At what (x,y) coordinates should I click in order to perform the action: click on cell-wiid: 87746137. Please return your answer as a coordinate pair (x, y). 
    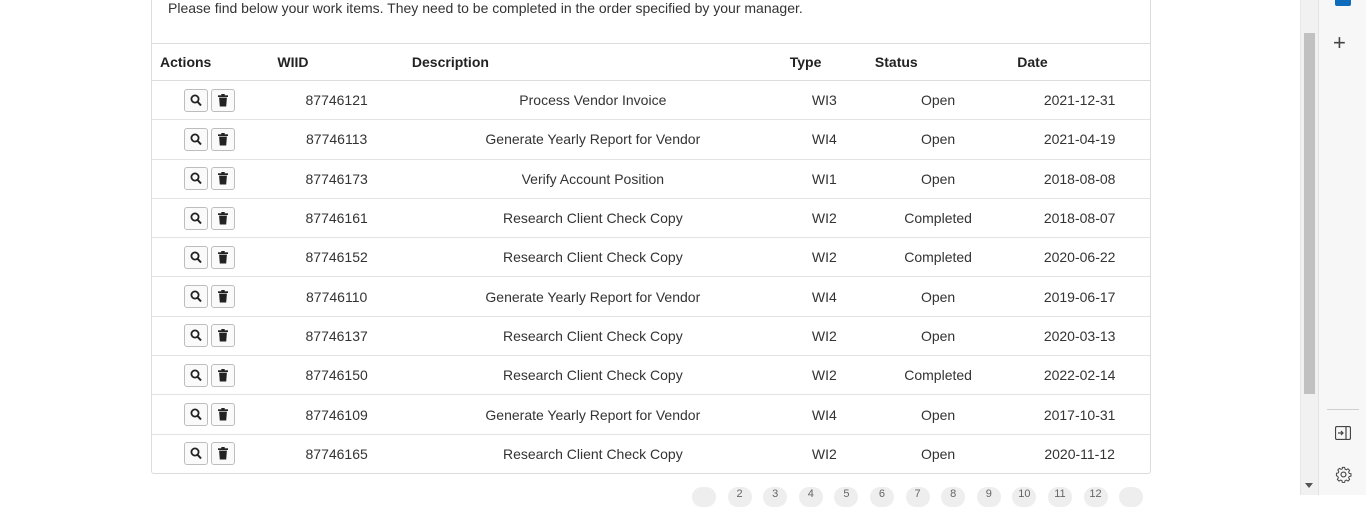
    Looking at the image, I should click on (336, 336).